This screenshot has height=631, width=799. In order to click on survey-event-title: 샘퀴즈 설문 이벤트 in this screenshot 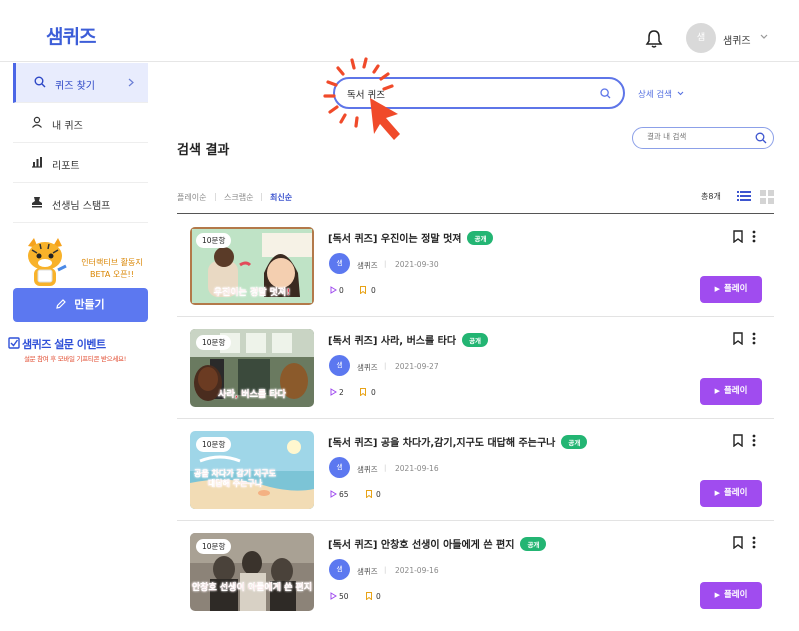, I will do `click(64, 344)`.